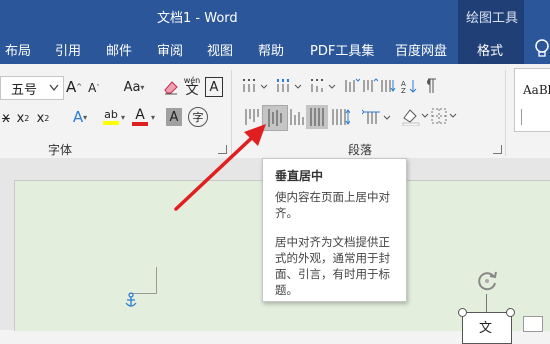 This screenshot has height=344, width=550. I want to click on increase-indent-icon, so click(370, 86).